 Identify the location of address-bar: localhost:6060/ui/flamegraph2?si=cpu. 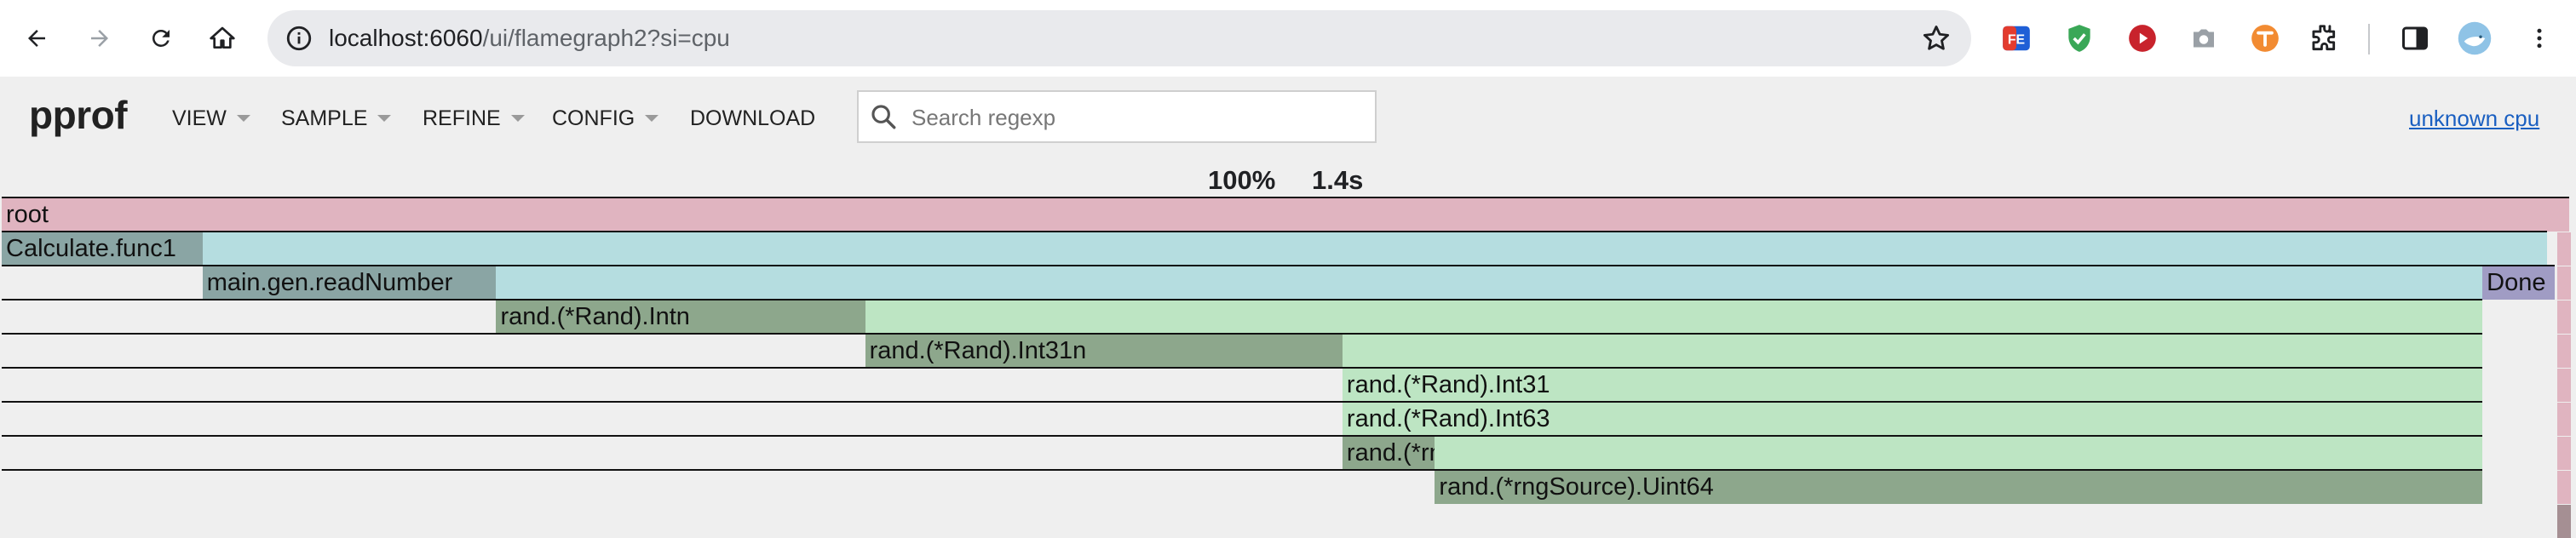
(1119, 38).